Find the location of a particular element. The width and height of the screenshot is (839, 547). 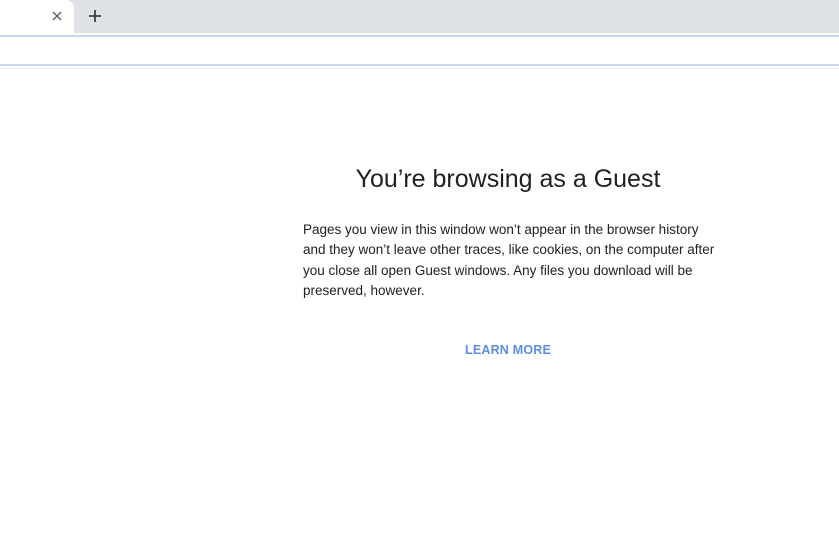

tab-strip is located at coordinates (419, 16).